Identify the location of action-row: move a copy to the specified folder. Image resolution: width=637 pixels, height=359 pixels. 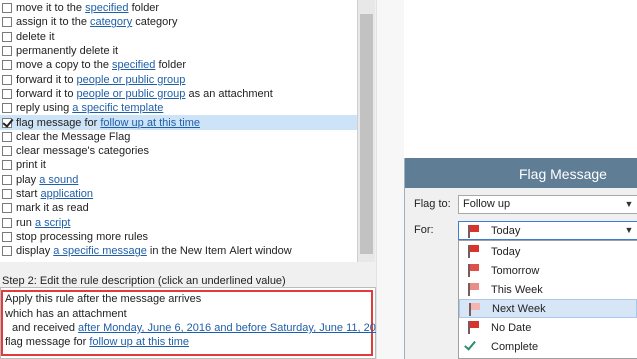
(178, 65).